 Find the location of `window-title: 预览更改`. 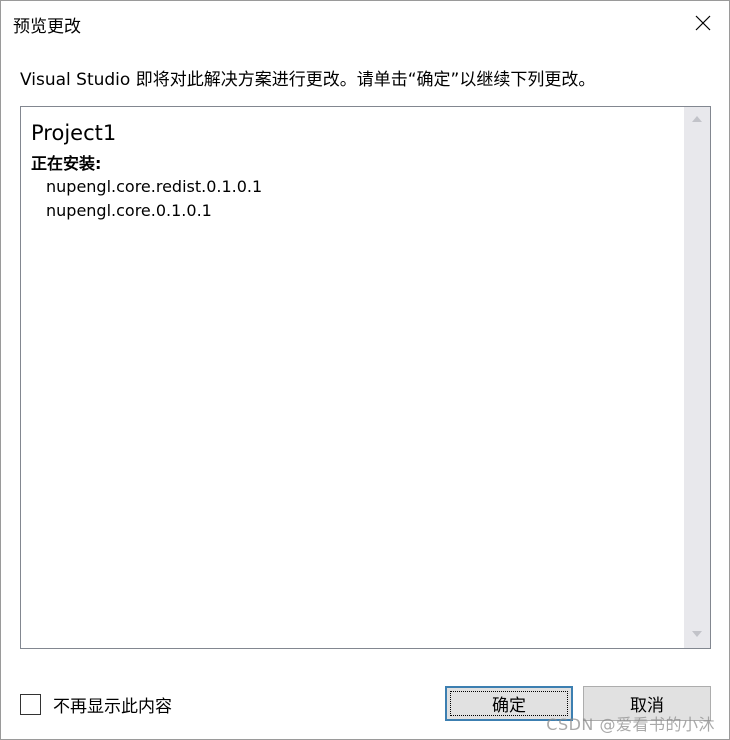

window-title: 预览更改 is located at coordinates (47, 27).